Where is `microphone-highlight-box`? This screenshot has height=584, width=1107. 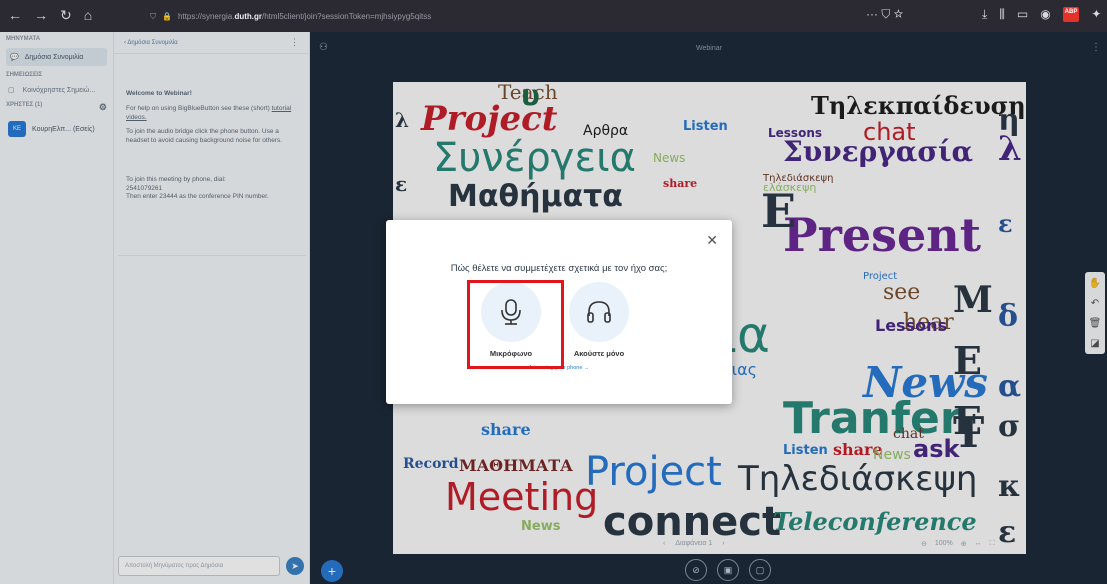
microphone-highlight-box is located at coordinates (515, 324).